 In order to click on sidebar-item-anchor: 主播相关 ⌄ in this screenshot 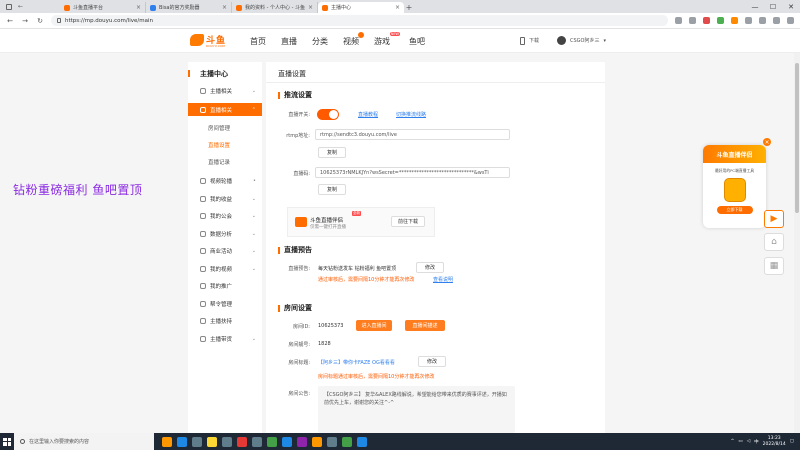, I will do `click(225, 90)`.